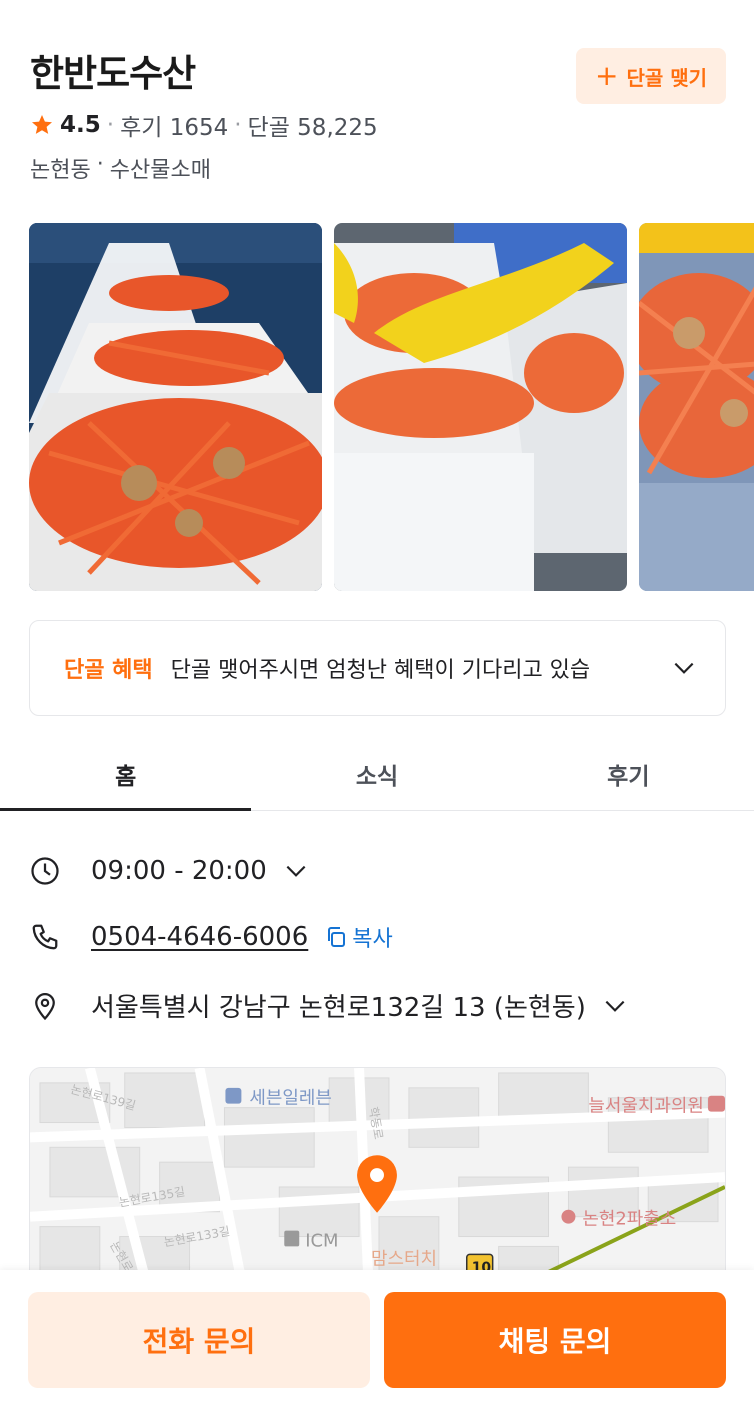 The width and height of the screenshot is (754, 1402). I want to click on map-place-seven-eleven: 세븐일레븐, so click(290, 1098).